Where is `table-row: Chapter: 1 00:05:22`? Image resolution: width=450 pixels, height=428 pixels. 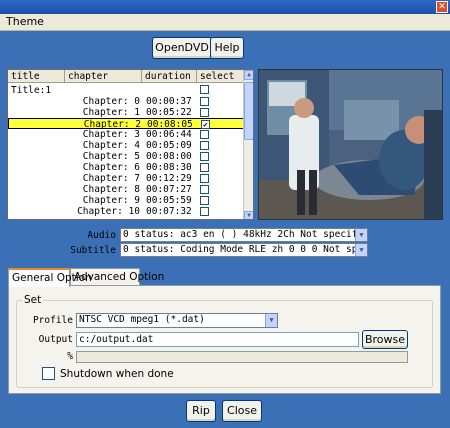
table-row: Chapter: 1 00:05:22 is located at coordinates (126, 112).